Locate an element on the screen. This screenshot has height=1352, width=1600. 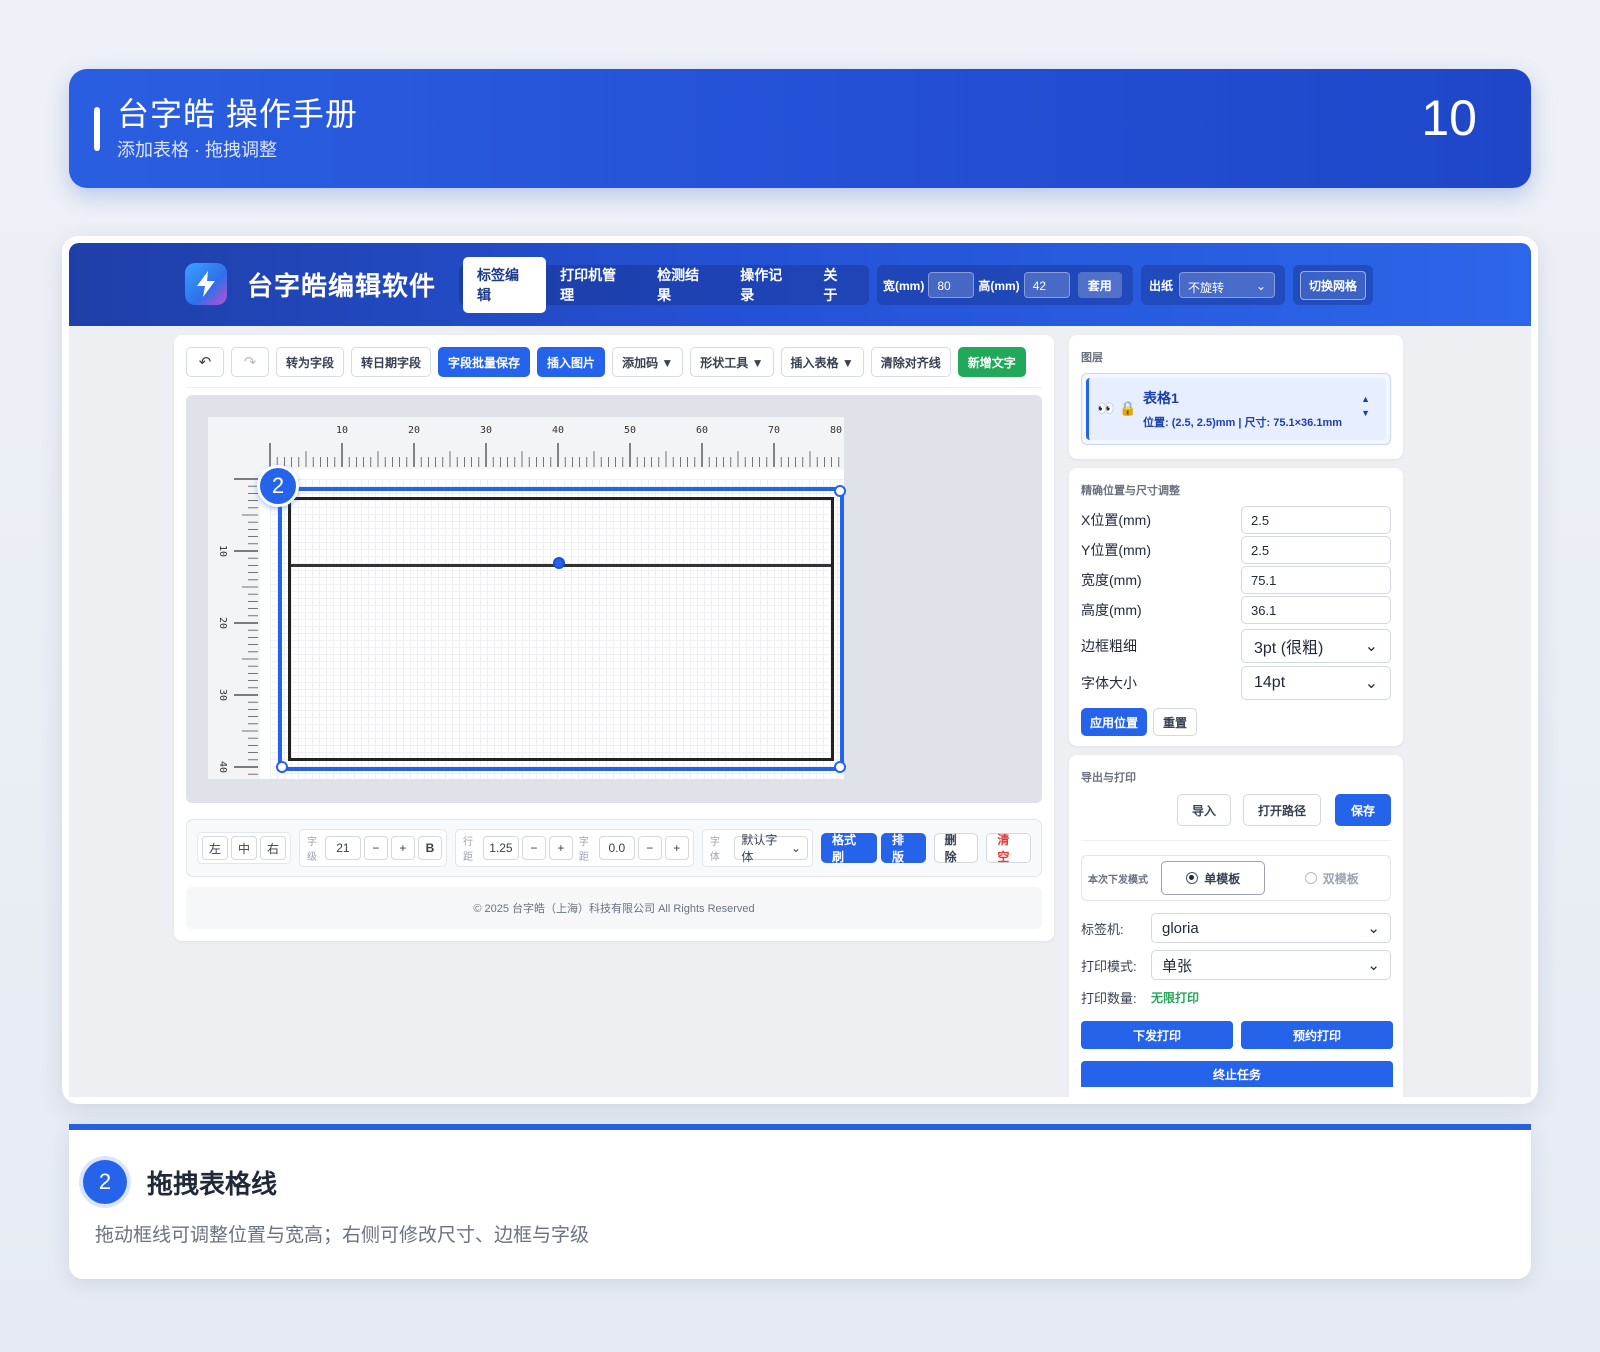
tab-about: 关于 is located at coordinates (837, 285).